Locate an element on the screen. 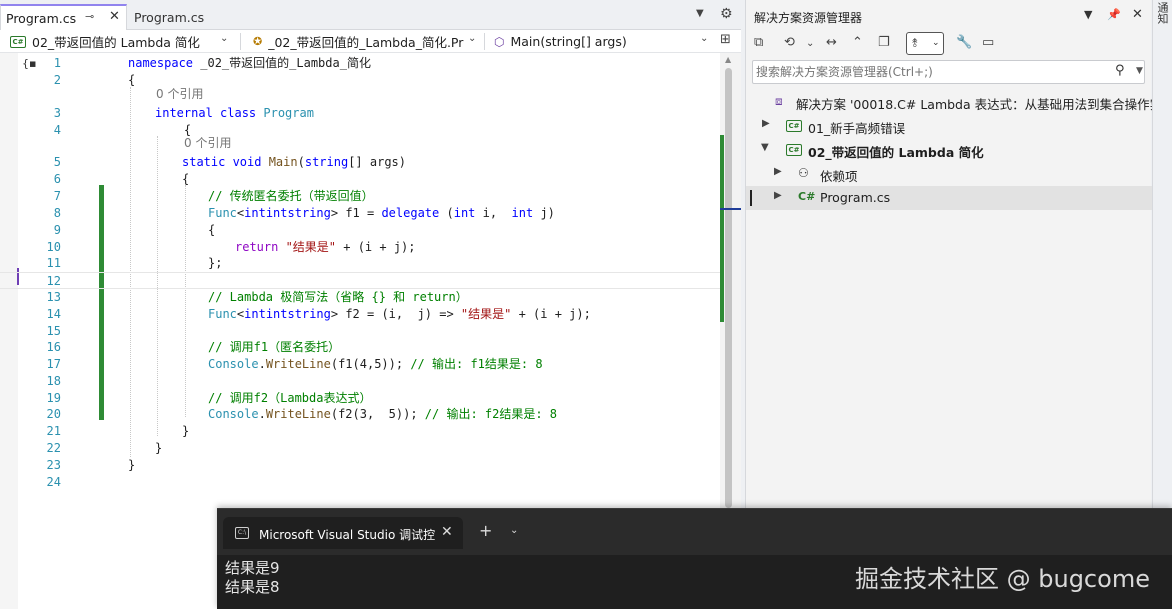 The width and height of the screenshot is (1172, 609). code-line: 11}; is located at coordinates (360, 263).